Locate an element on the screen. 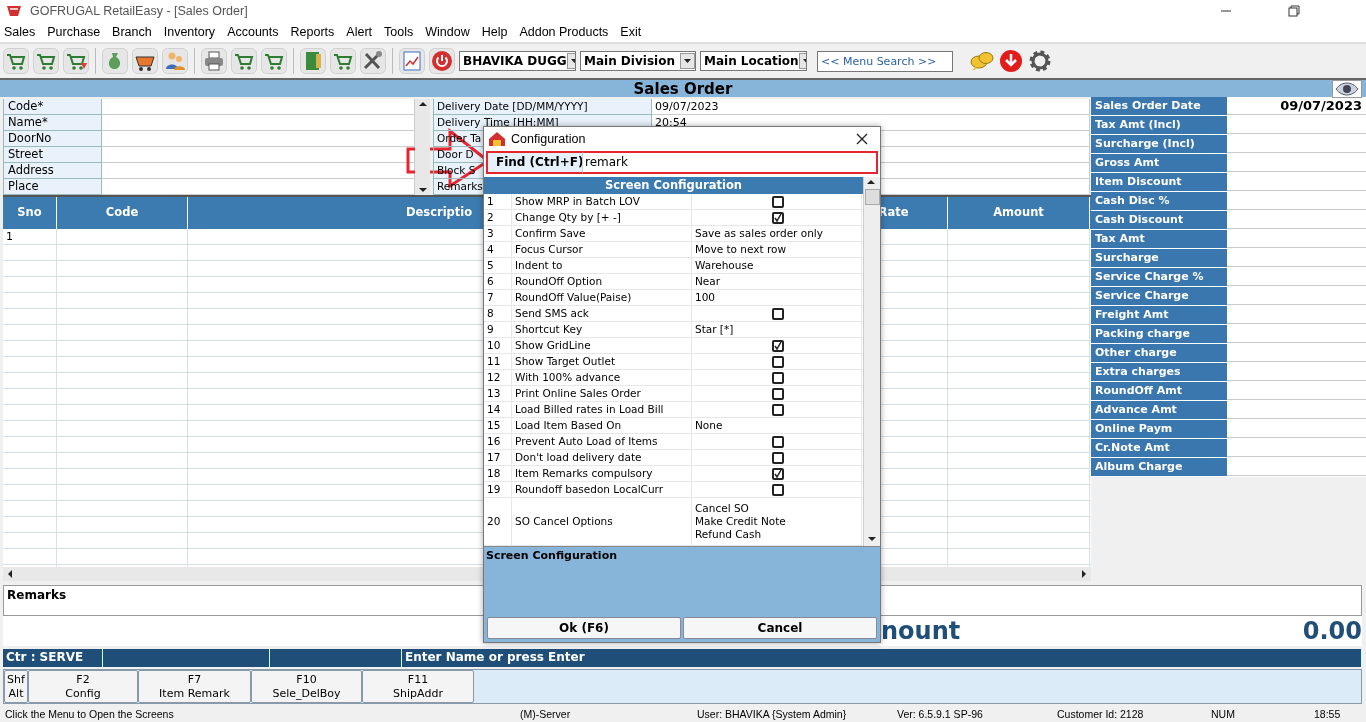 The image size is (1366, 722). status-text: Ctr : SERVE is located at coordinates (53, 658).